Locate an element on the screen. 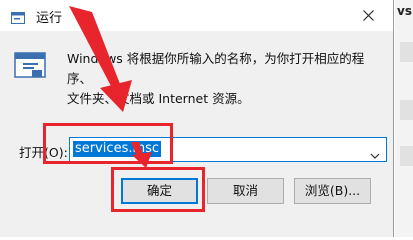 The width and height of the screenshot is (413, 240). background-edge-text: vs is located at coordinates (404, 11).